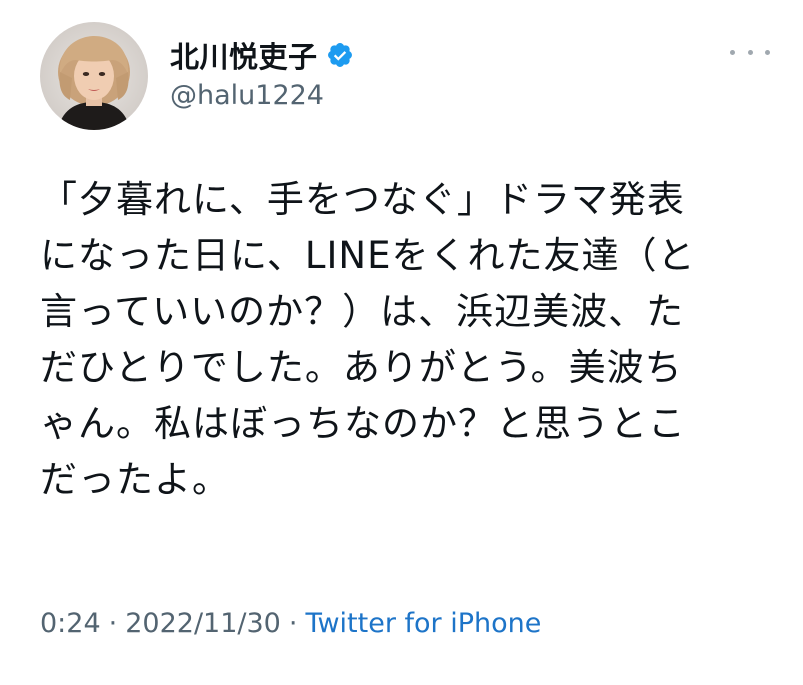  I want to click on more-options-icon, so click(750, 52).